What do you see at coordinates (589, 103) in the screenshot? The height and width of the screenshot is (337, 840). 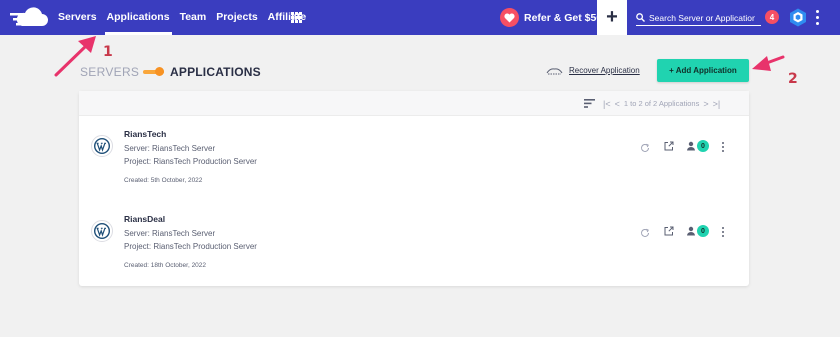 I see `sort-icon` at bounding box center [589, 103].